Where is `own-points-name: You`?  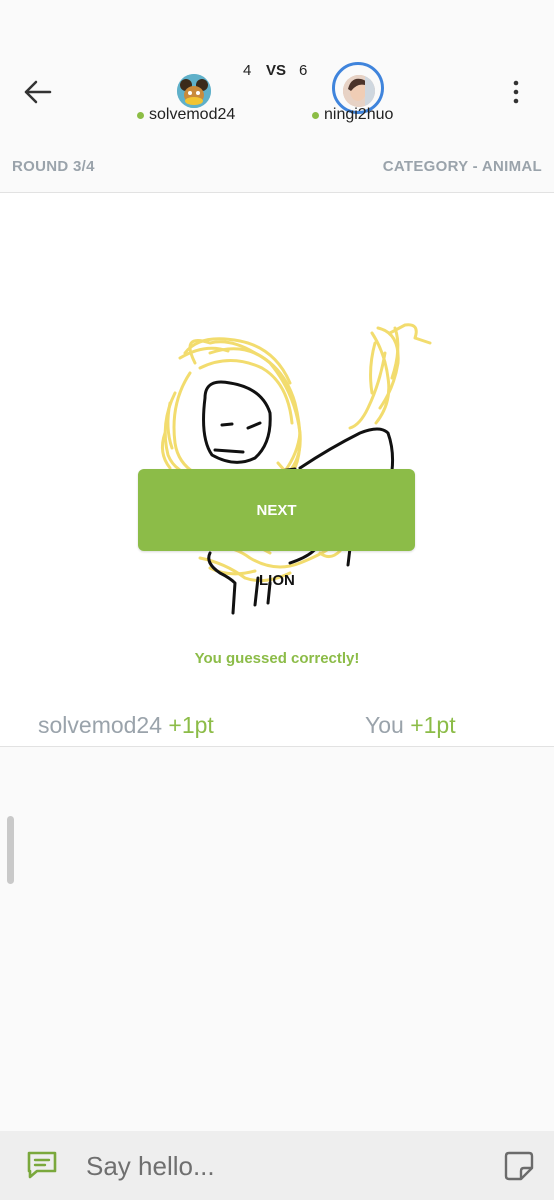 own-points-name: You is located at coordinates (384, 725).